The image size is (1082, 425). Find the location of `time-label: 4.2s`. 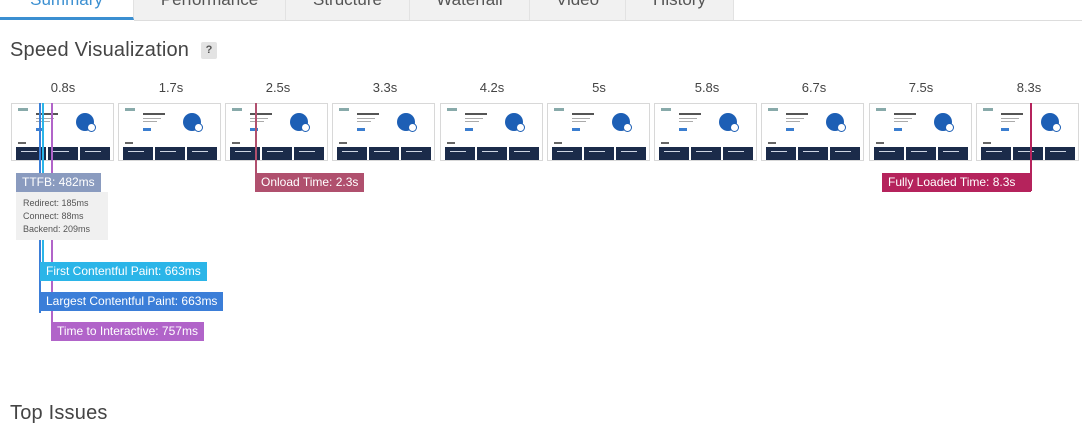

time-label: 4.2s is located at coordinates (492, 87).